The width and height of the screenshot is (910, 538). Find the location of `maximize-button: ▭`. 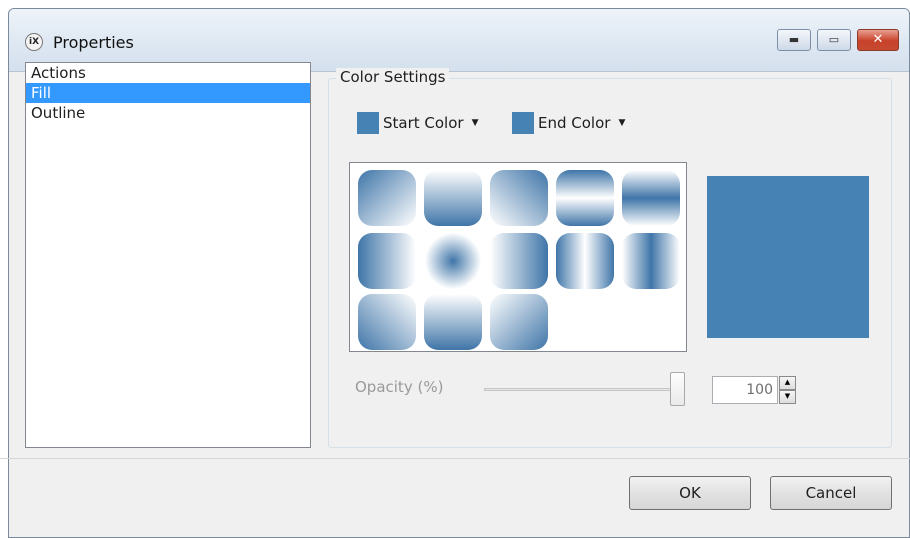

maximize-button: ▭ is located at coordinates (834, 40).